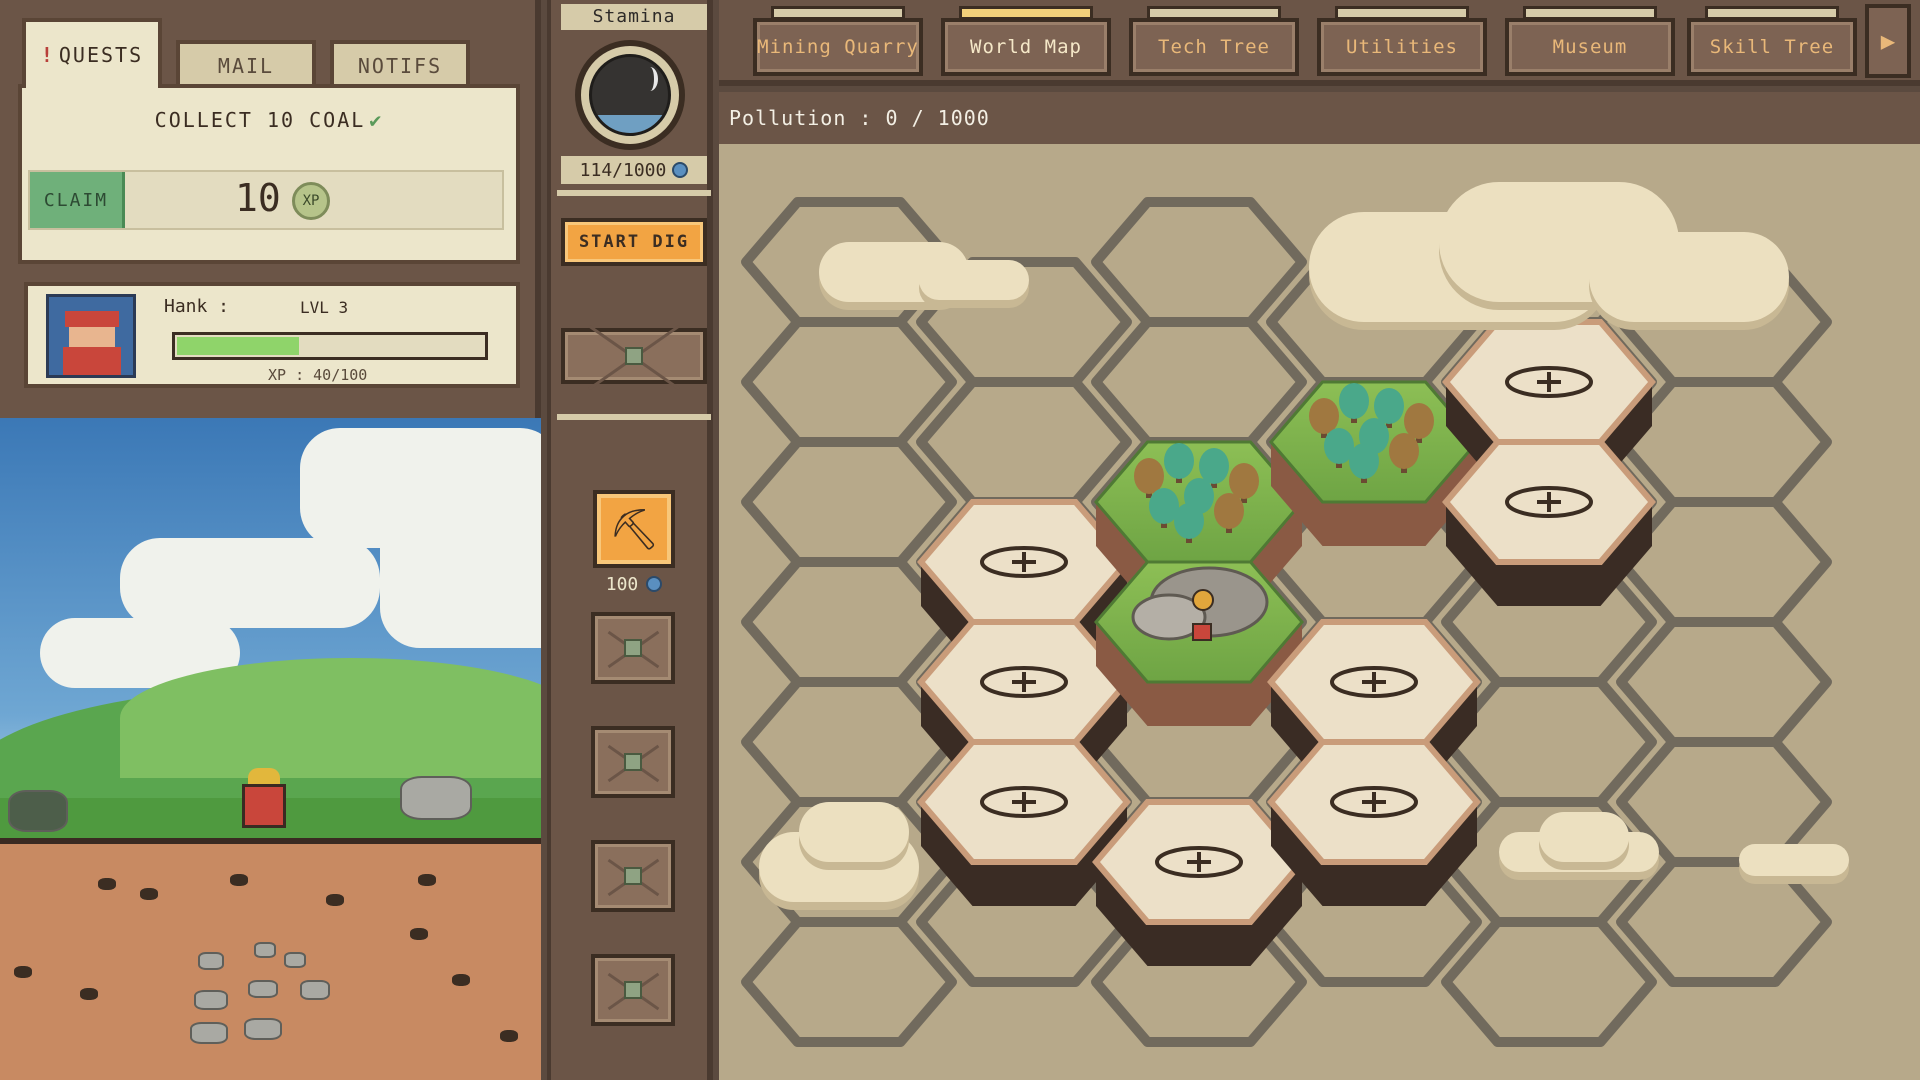 Image resolution: width=1920 pixels, height=1080 pixels. Describe the element at coordinates (1590, 47) in the screenshot. I see `nav-museum-label: Museum` at that location.